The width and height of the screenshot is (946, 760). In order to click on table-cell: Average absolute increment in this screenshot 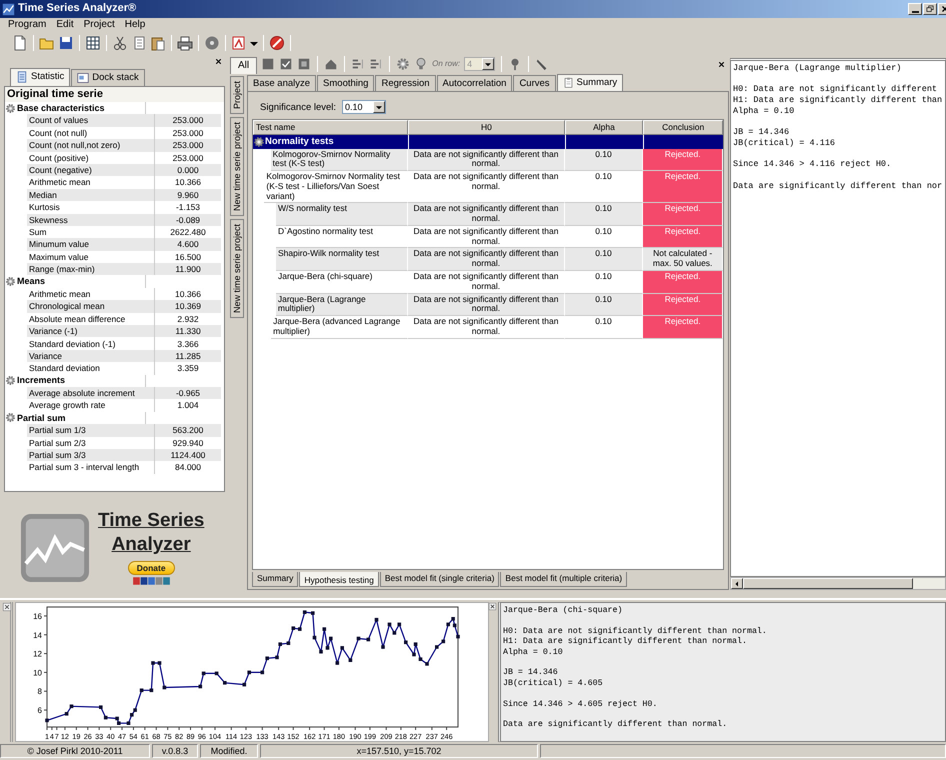, I will do `click(91, 393)`.